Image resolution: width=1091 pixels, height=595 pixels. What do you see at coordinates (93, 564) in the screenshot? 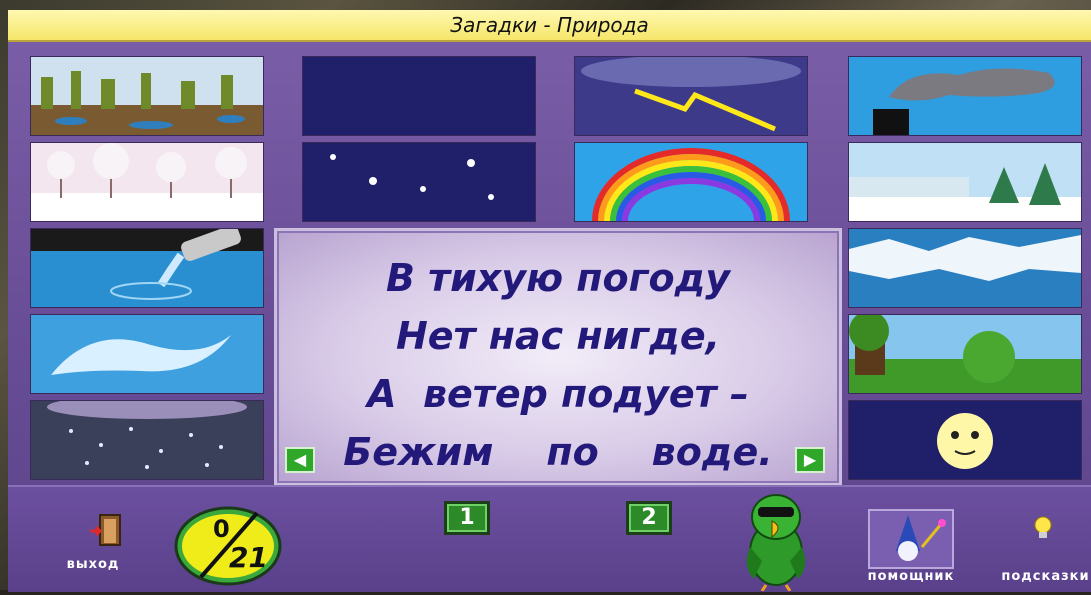
I see `exit-label: выход` at bounding box center [93, 564].